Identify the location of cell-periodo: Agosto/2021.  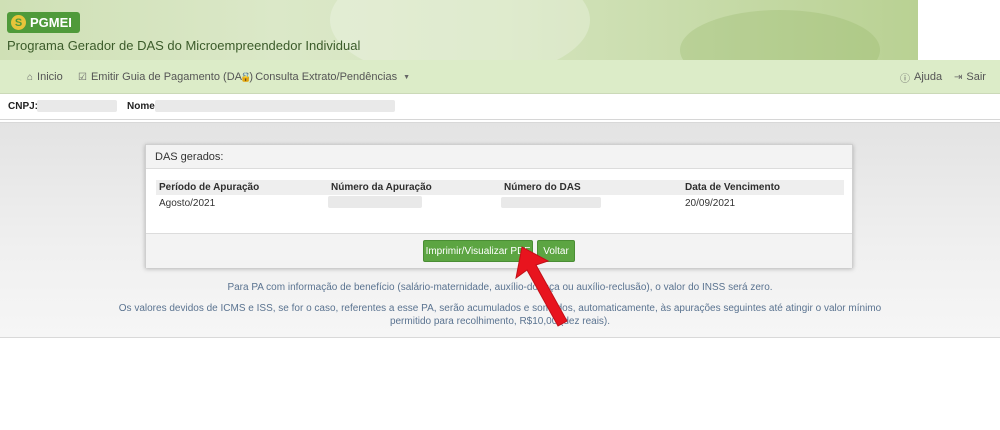
(187, 203).